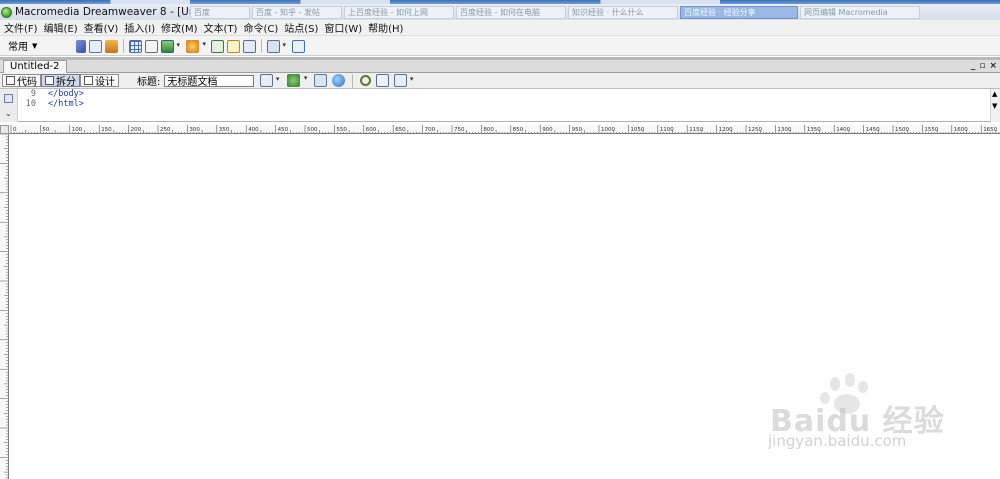 The height and width of the screenshot is (479, 1000). Describe the element at coordinates (253, 130) in the screenshot. I see `ruler-tick-label: 400` at that location.